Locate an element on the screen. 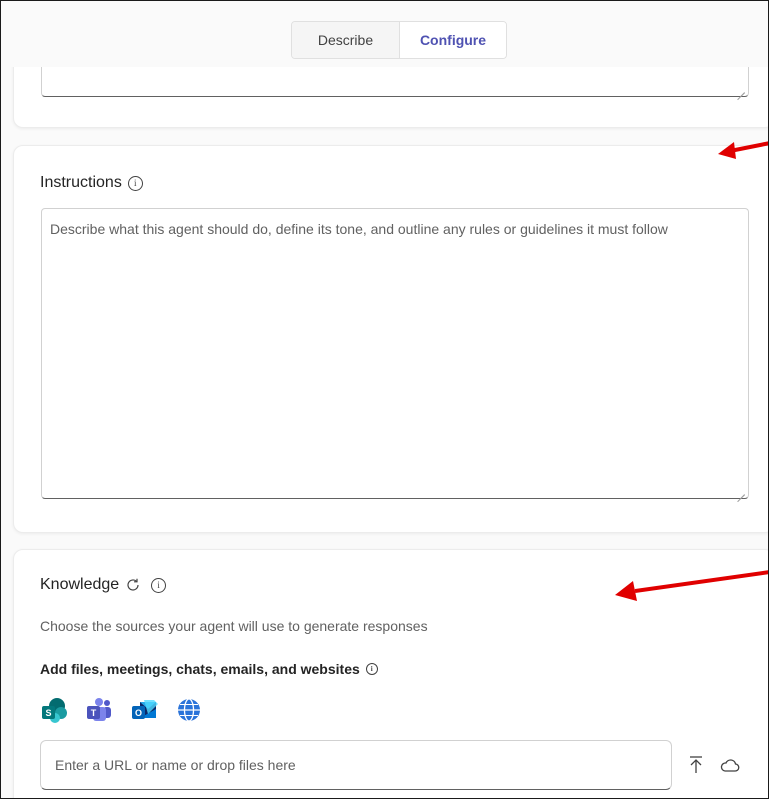 The width and height of the screenshot is (769, 799). knowledge-heading: Knowledge i is located at coordinates (103, 585).